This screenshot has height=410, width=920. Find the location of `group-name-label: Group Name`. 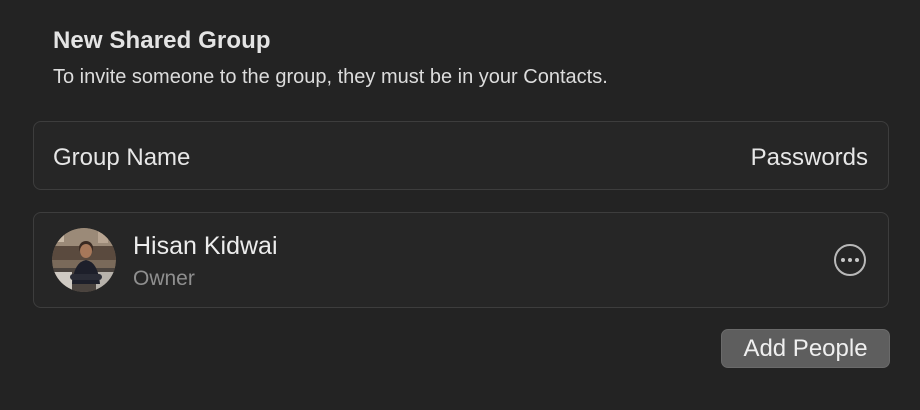

group-name-label: Group Name is located at coordinates (122, 157).